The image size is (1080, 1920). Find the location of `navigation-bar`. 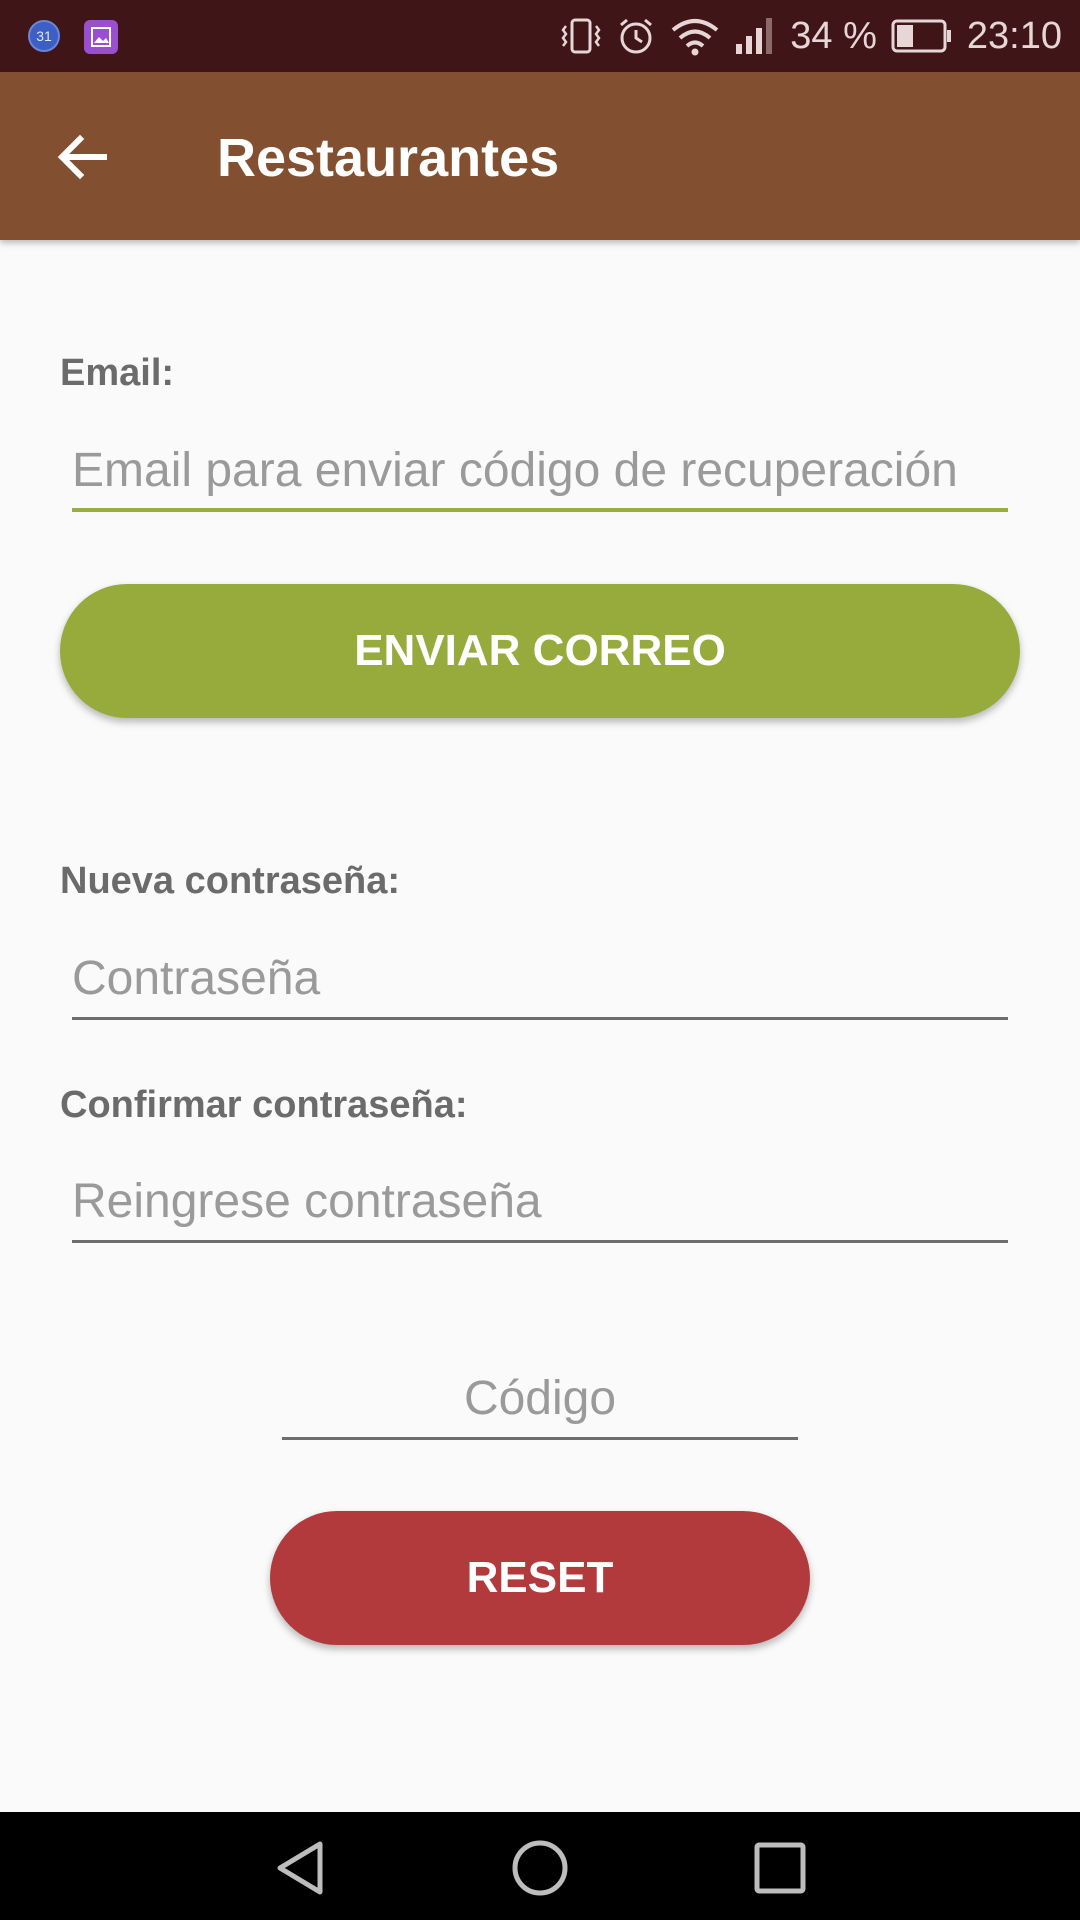

navigation-bar is located at coordinates (540, 1866).